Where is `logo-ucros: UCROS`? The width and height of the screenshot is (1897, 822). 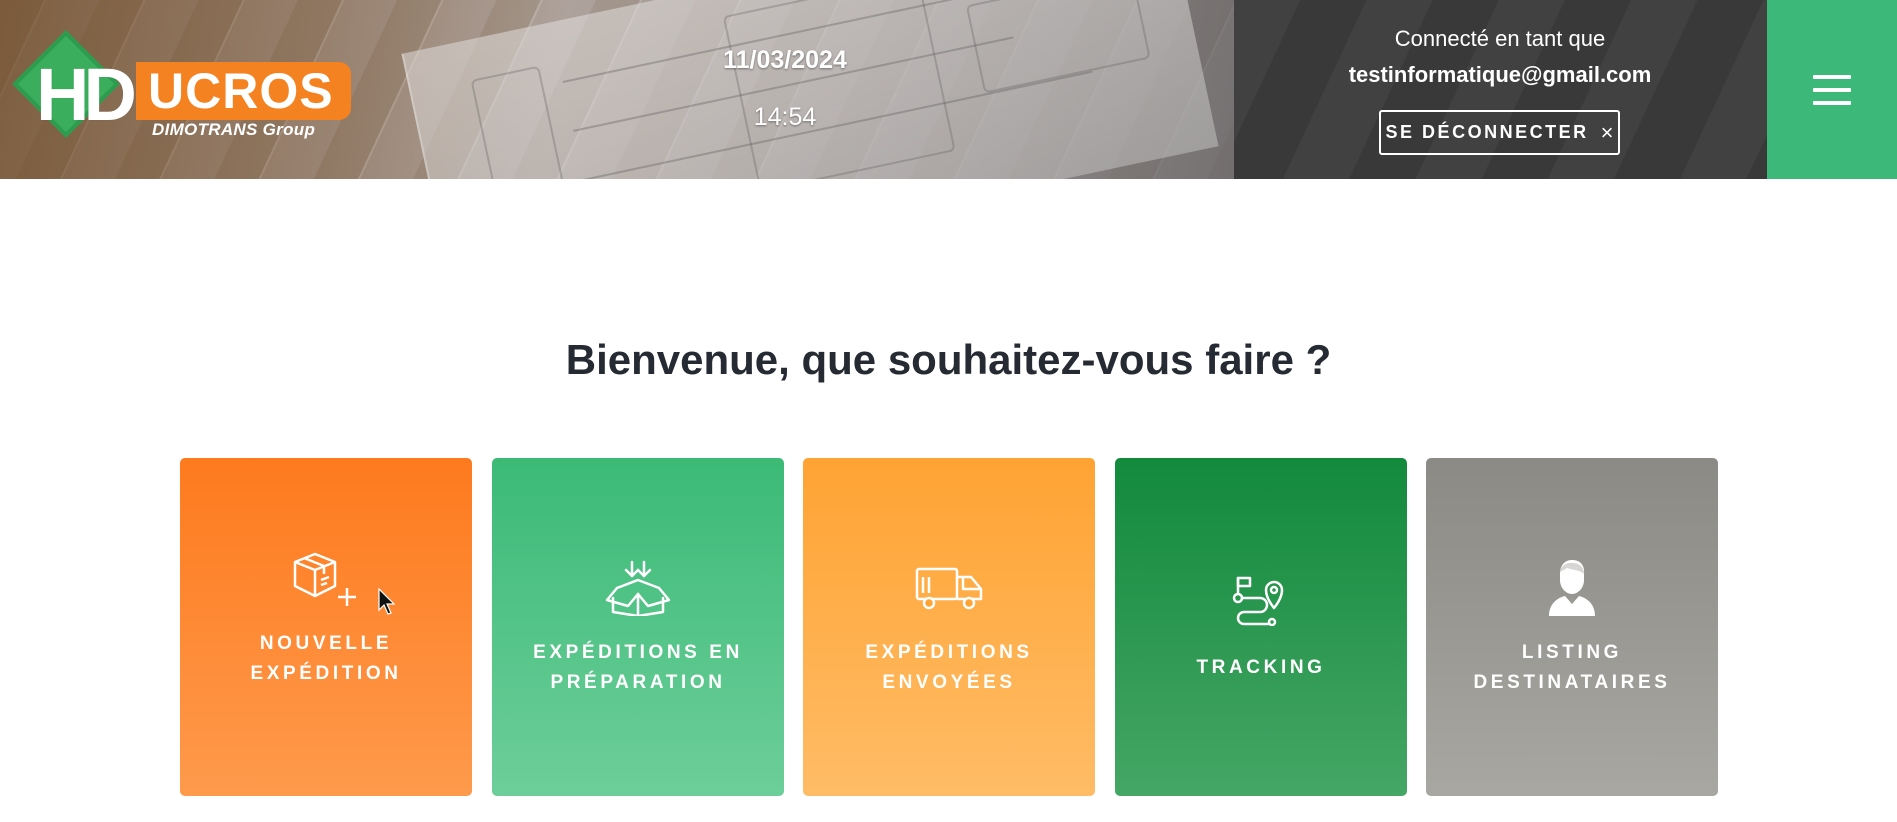
logo-ucros: UCROS is located at coordinates (241, 91).